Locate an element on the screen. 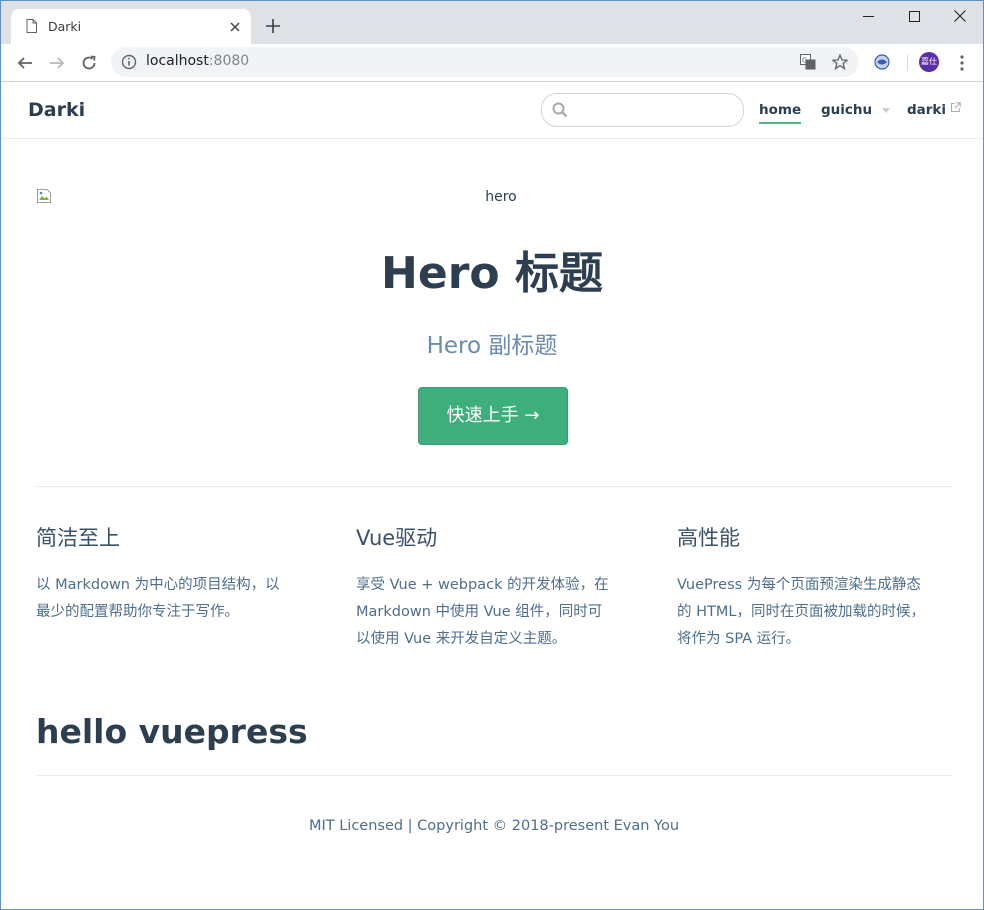 Image resolution: width=984 pixels, height=910 pixels. url-text: localhost:8080 is located at coordinates (197, 61).